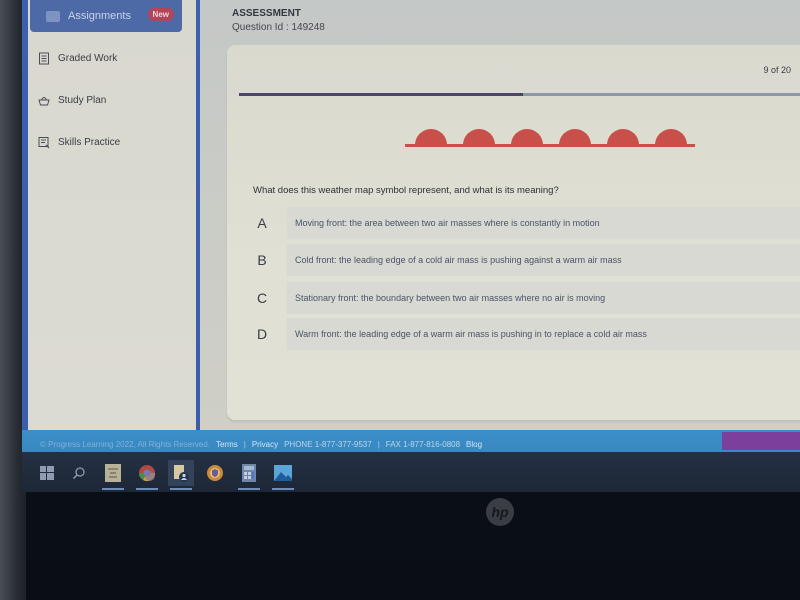 This screenshot has height=600, width=800. Describe the element at coordinates (278, 27) in the screenshot. I see `question-id: Question Id : 149248` at that location.